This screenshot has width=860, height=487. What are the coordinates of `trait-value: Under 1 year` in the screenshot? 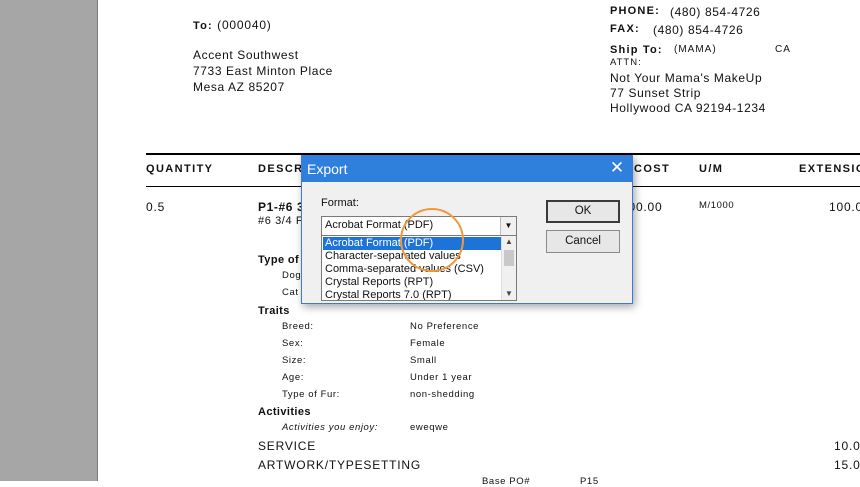 It's located at (441, 377).